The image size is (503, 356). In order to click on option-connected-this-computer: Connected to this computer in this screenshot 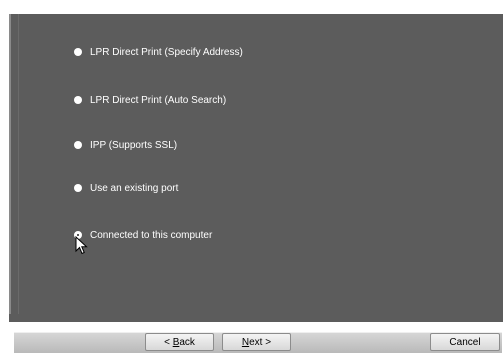, I will do `click(143, 235)`.